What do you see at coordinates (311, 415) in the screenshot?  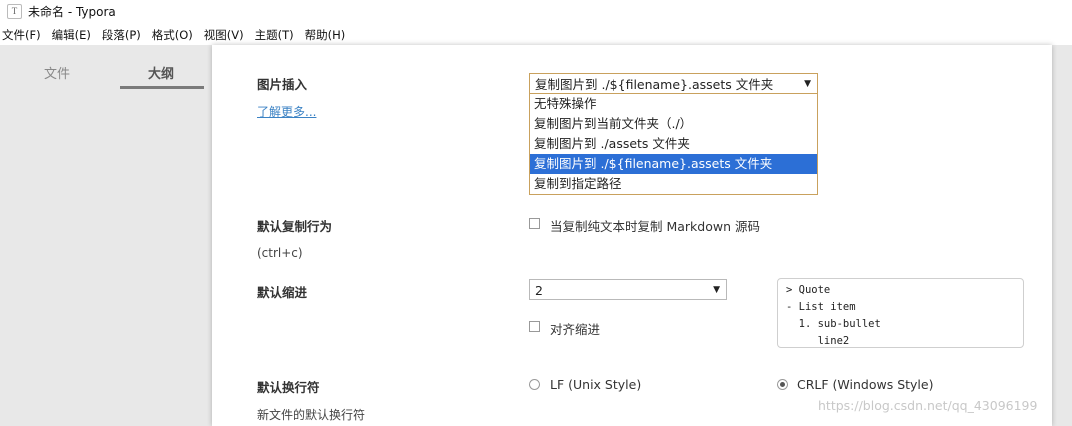 I see `line-ending-description: 新文件的默认换行符` at bounding box center [311, 415].